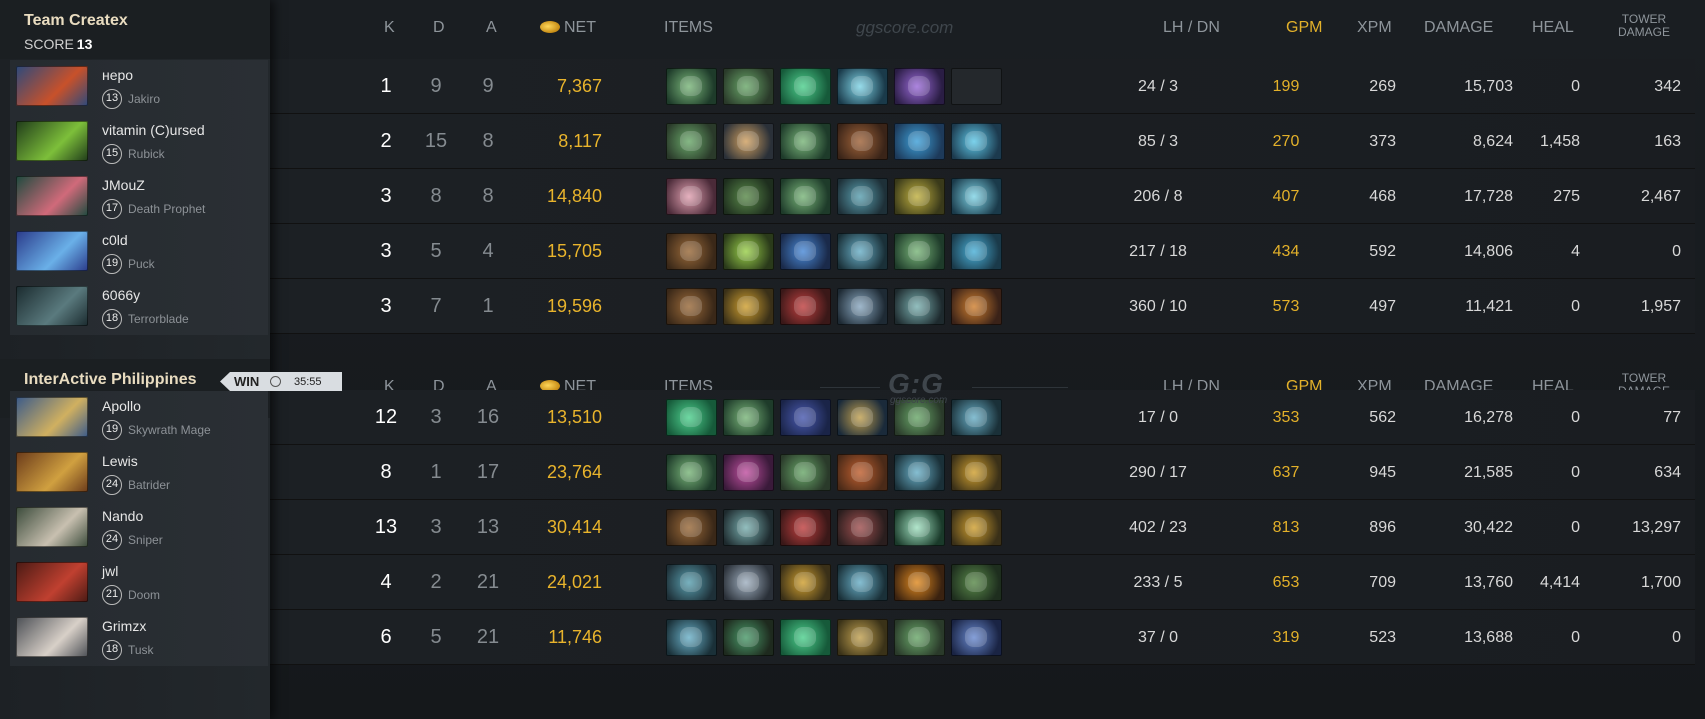 The width and height of the screenshot is (1705, 719). I want to click on player-card: нepo 13 Jakiro, so click(139, 87).